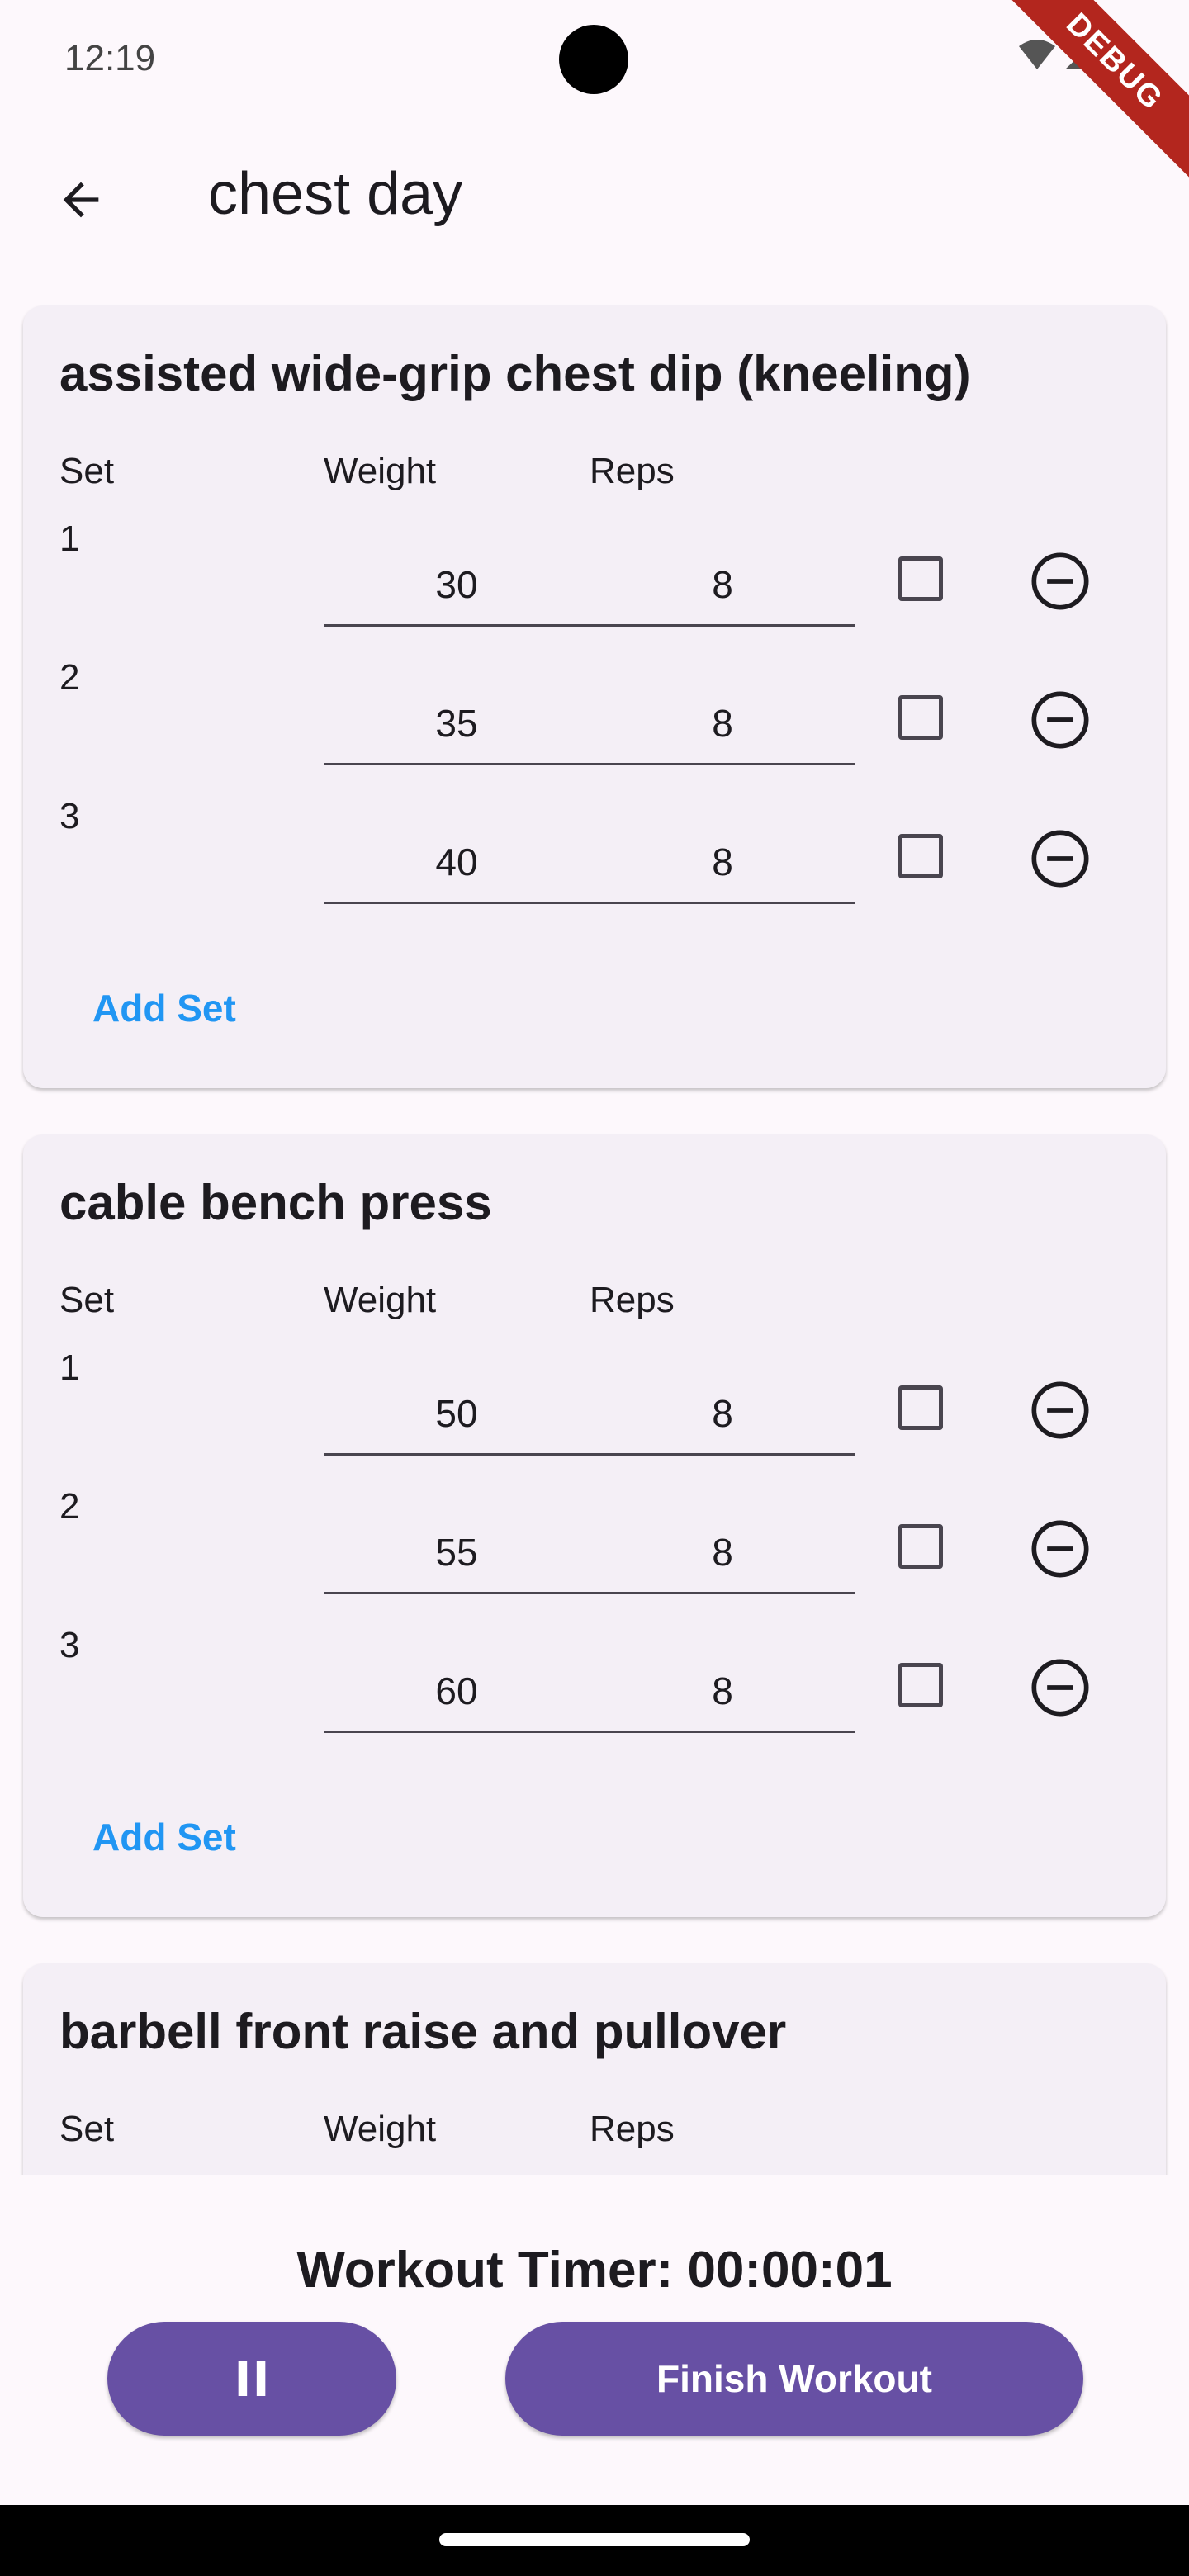 The image size is (1189, 2576). Describe the element at coordinates (457, 724) in the screenshot. I see `weight-input: 35` at that location.